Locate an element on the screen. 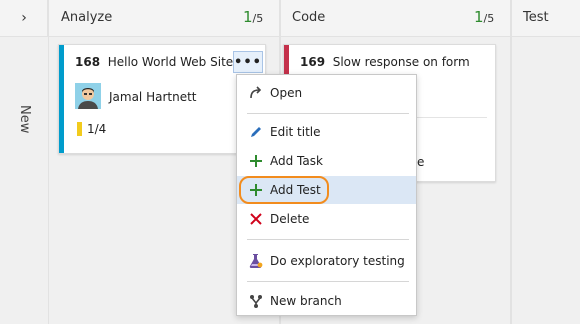  card-more-actions-button: ••• is located at coordinates (248, 62).